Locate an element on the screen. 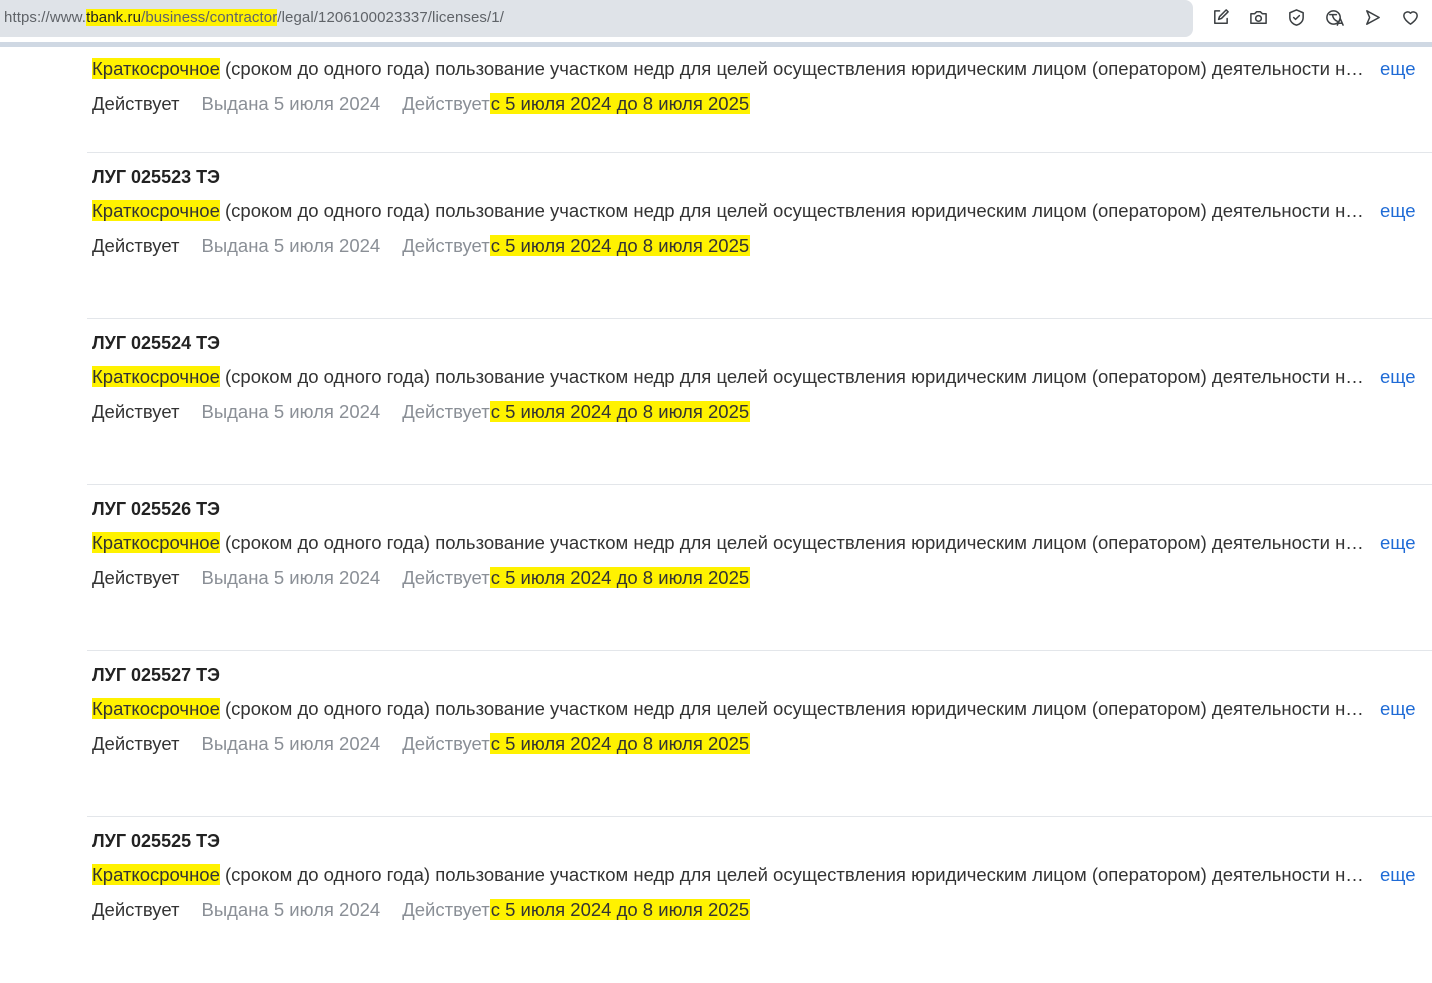 The image size is (1432, 983). send-icon is located at coordinates (1372, 17).